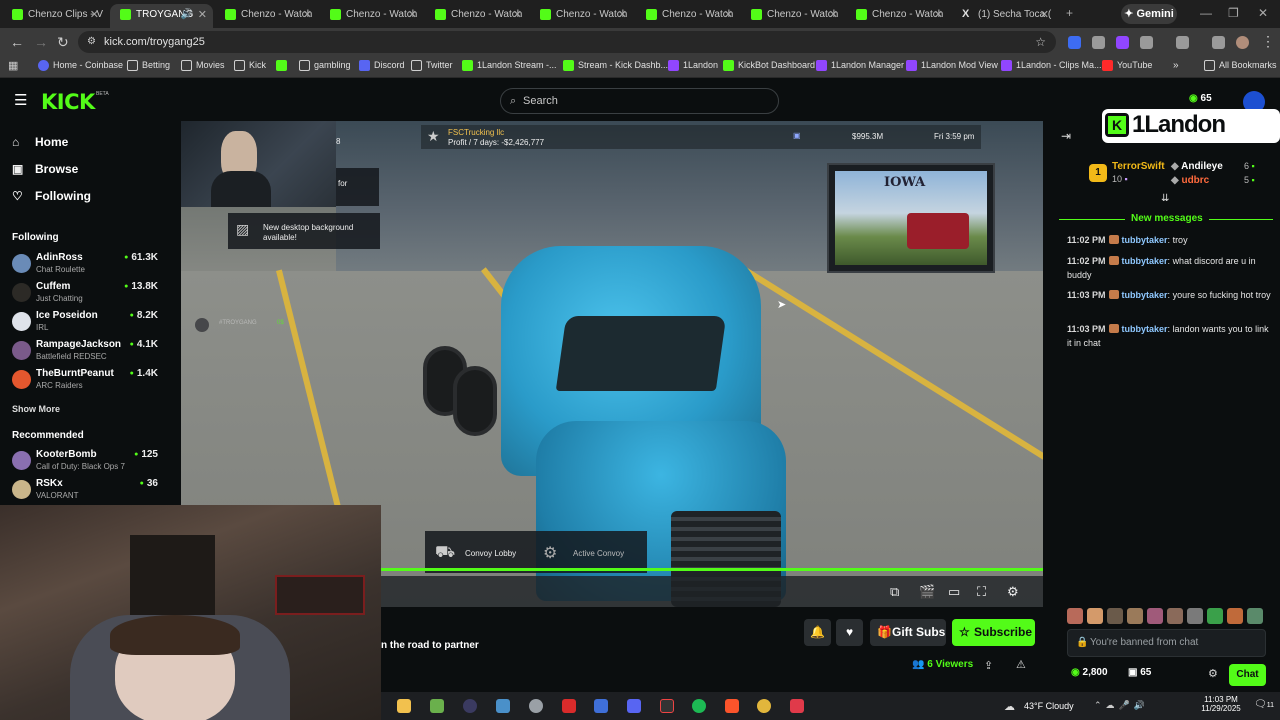 Image resolution: width=1280 pixels, height=720 pixels. I want to click on bookmark-coinbase: Home - Coinbase, so click(80, 65).